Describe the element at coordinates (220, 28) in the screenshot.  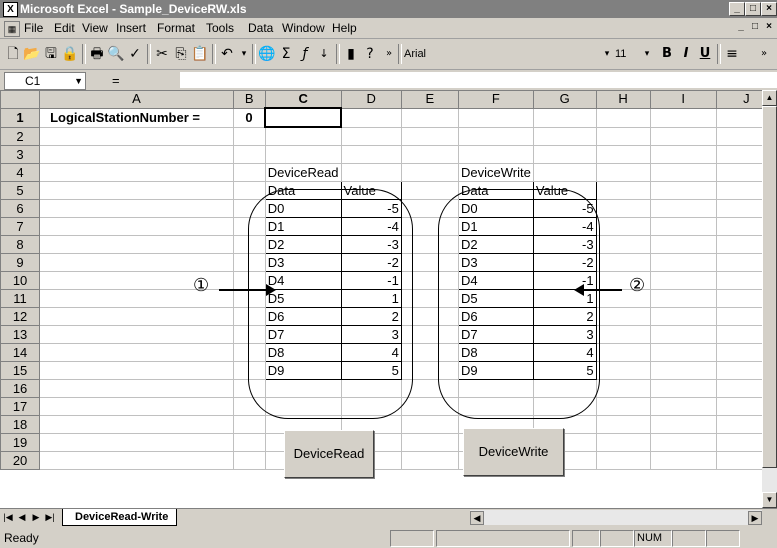
I see `menu-tools: Tools` at that location.